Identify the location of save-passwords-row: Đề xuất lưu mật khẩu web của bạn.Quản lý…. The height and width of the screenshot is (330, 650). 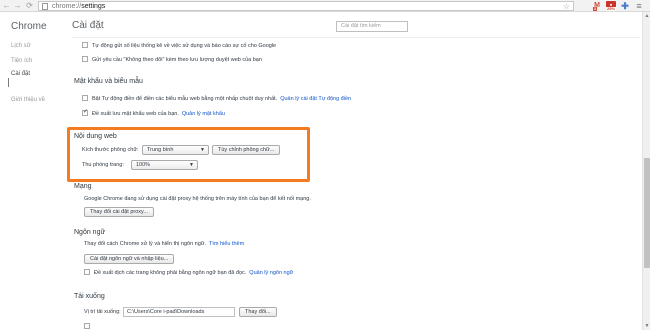
(153, 113).